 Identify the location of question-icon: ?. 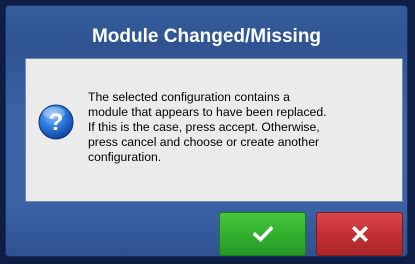
(56, 122).